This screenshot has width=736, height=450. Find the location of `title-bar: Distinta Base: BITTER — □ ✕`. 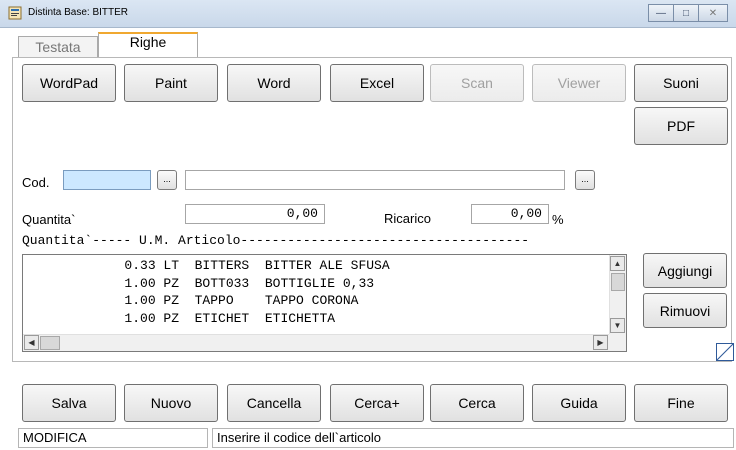

title-bar: Distinta Base: BITTER — □ ✕ is located at coordinates (368, 14).